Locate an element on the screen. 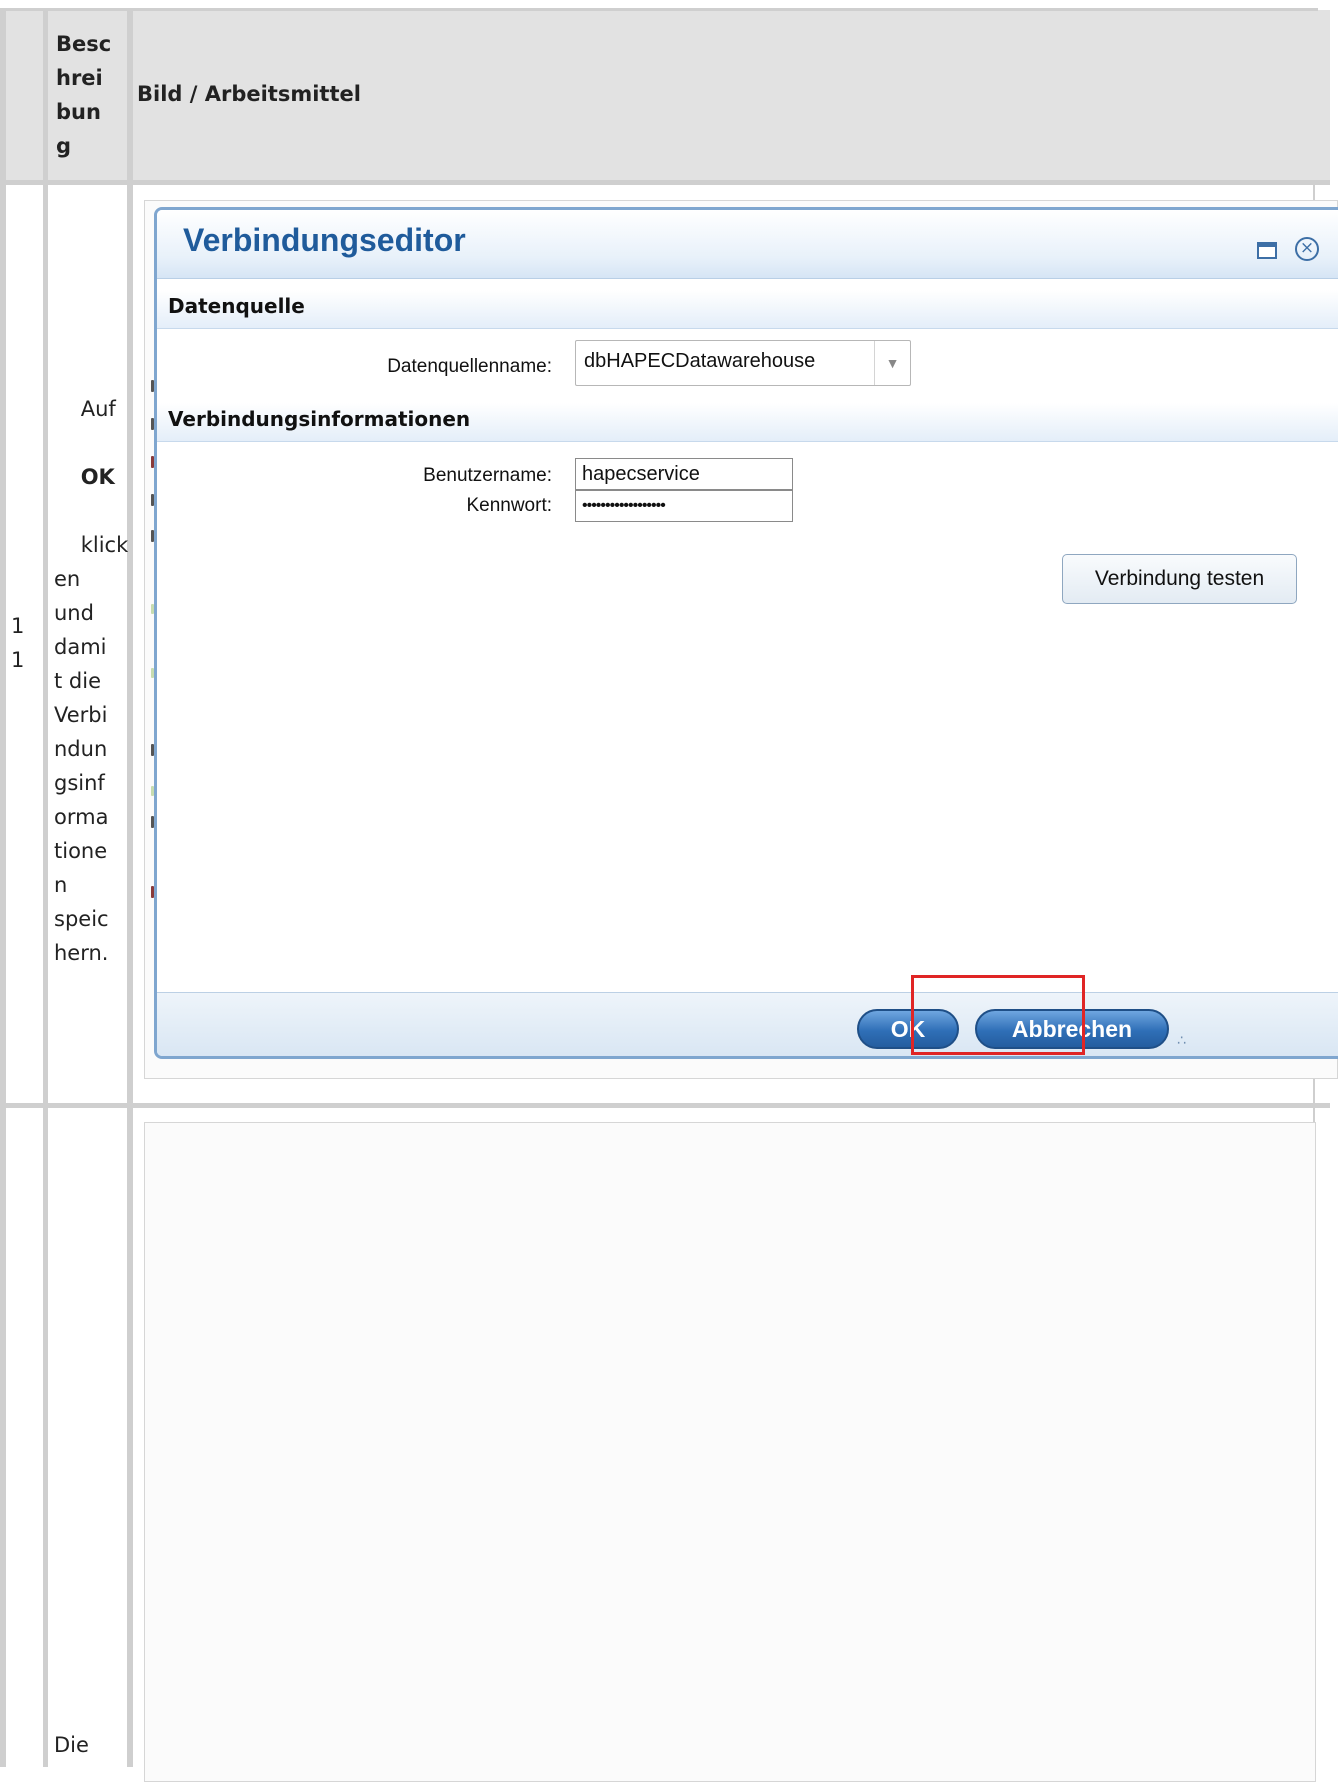 This screenshot has width=1338, height=1782. dialog-titlebar: Verbindungseditor × is located at coordinates (747, 244).